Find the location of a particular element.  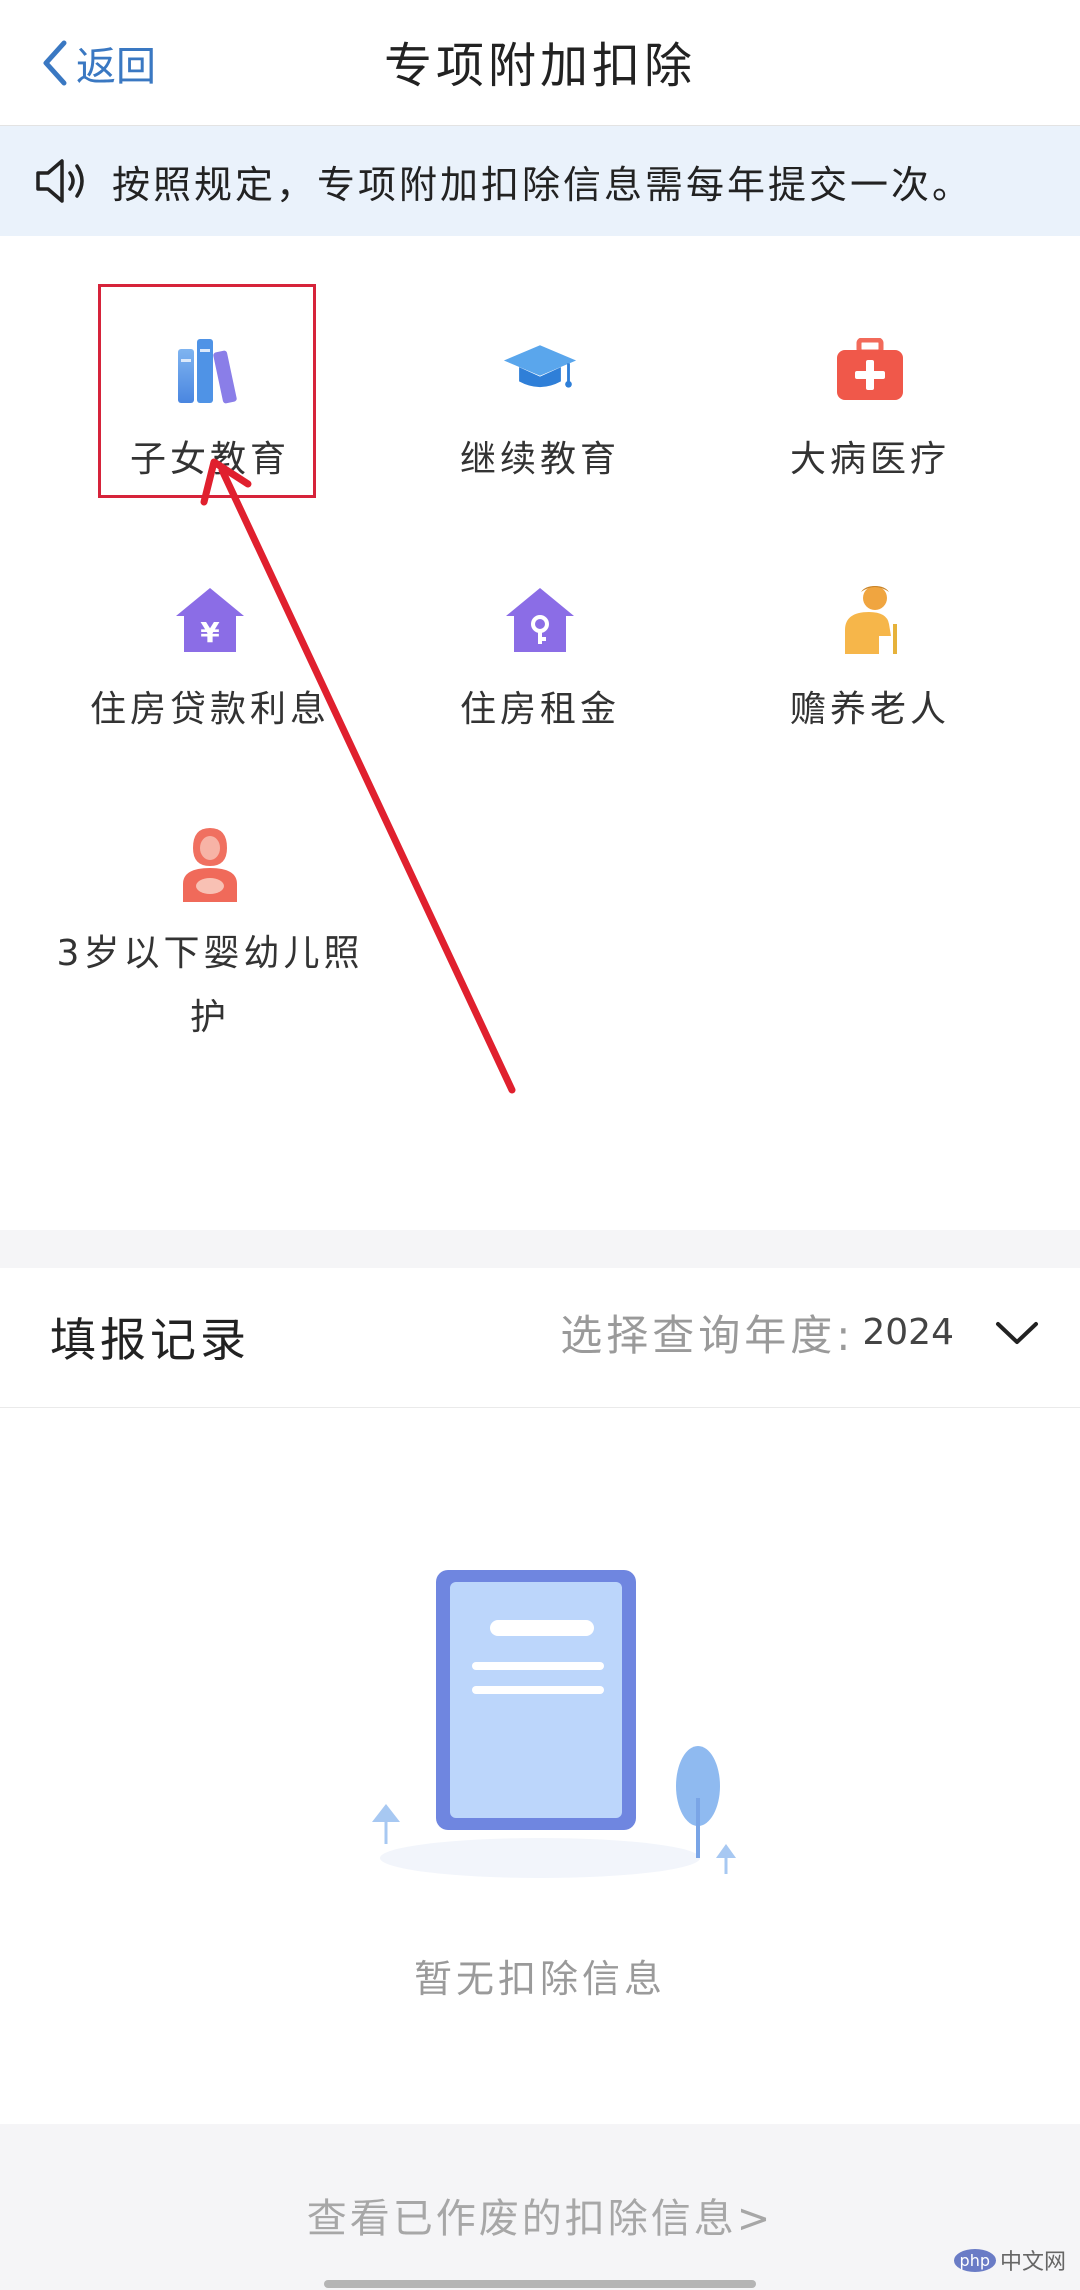

year-select: 选择查询年度: 2024 is located at coordinates (800, 1332).